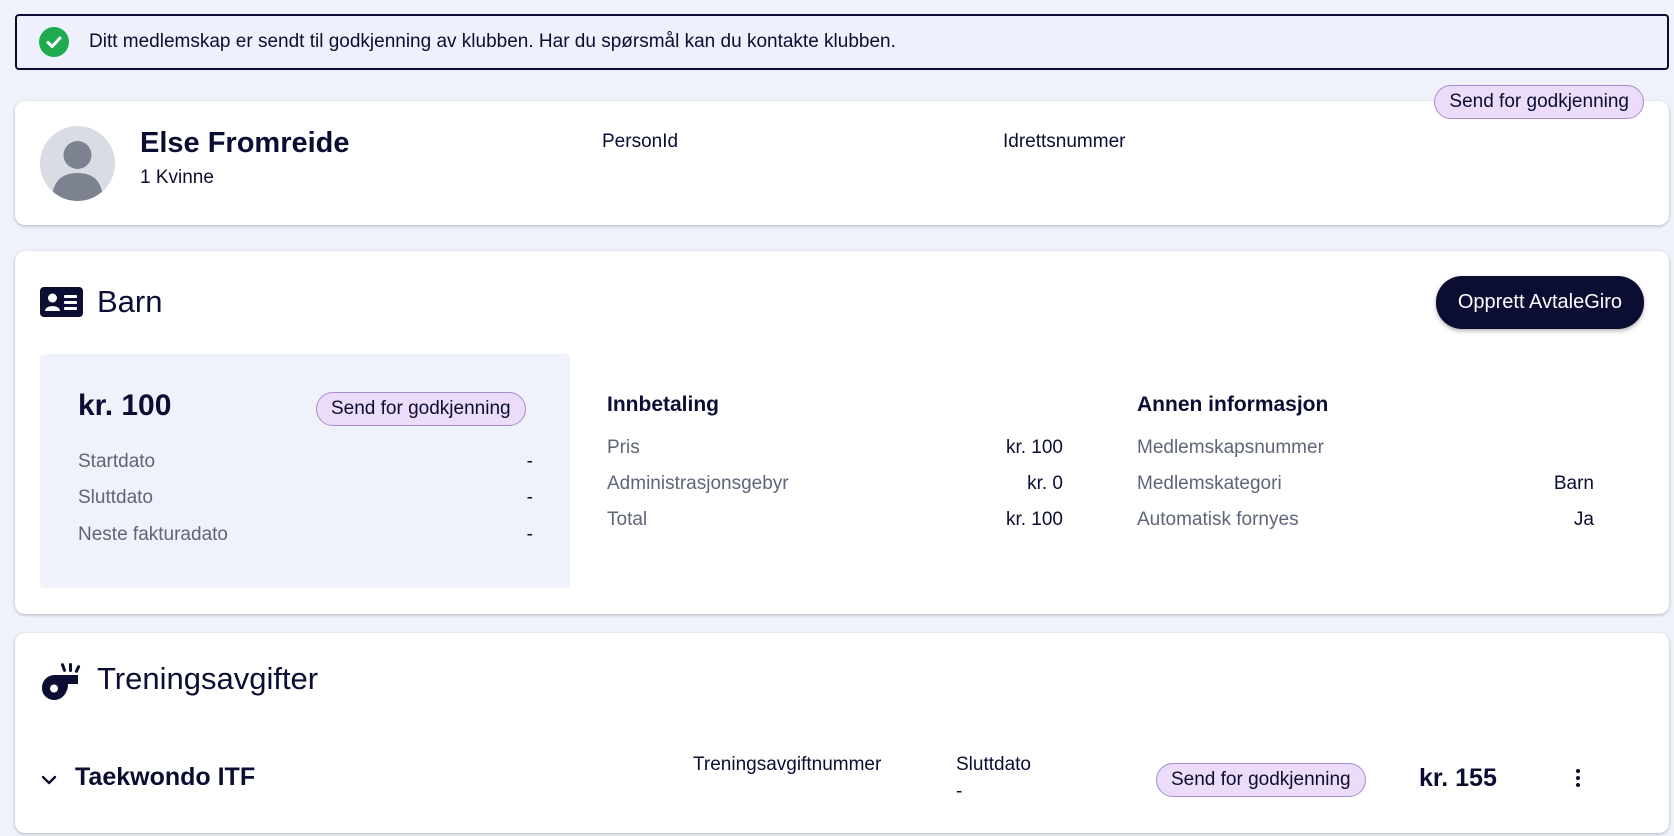 Image resolution: width=1674 pixels, height=836 pixels. What do you see at coordinates (61, 304) in the screenshot?
I see `id-card-icon` at bounding box center [61, 304].